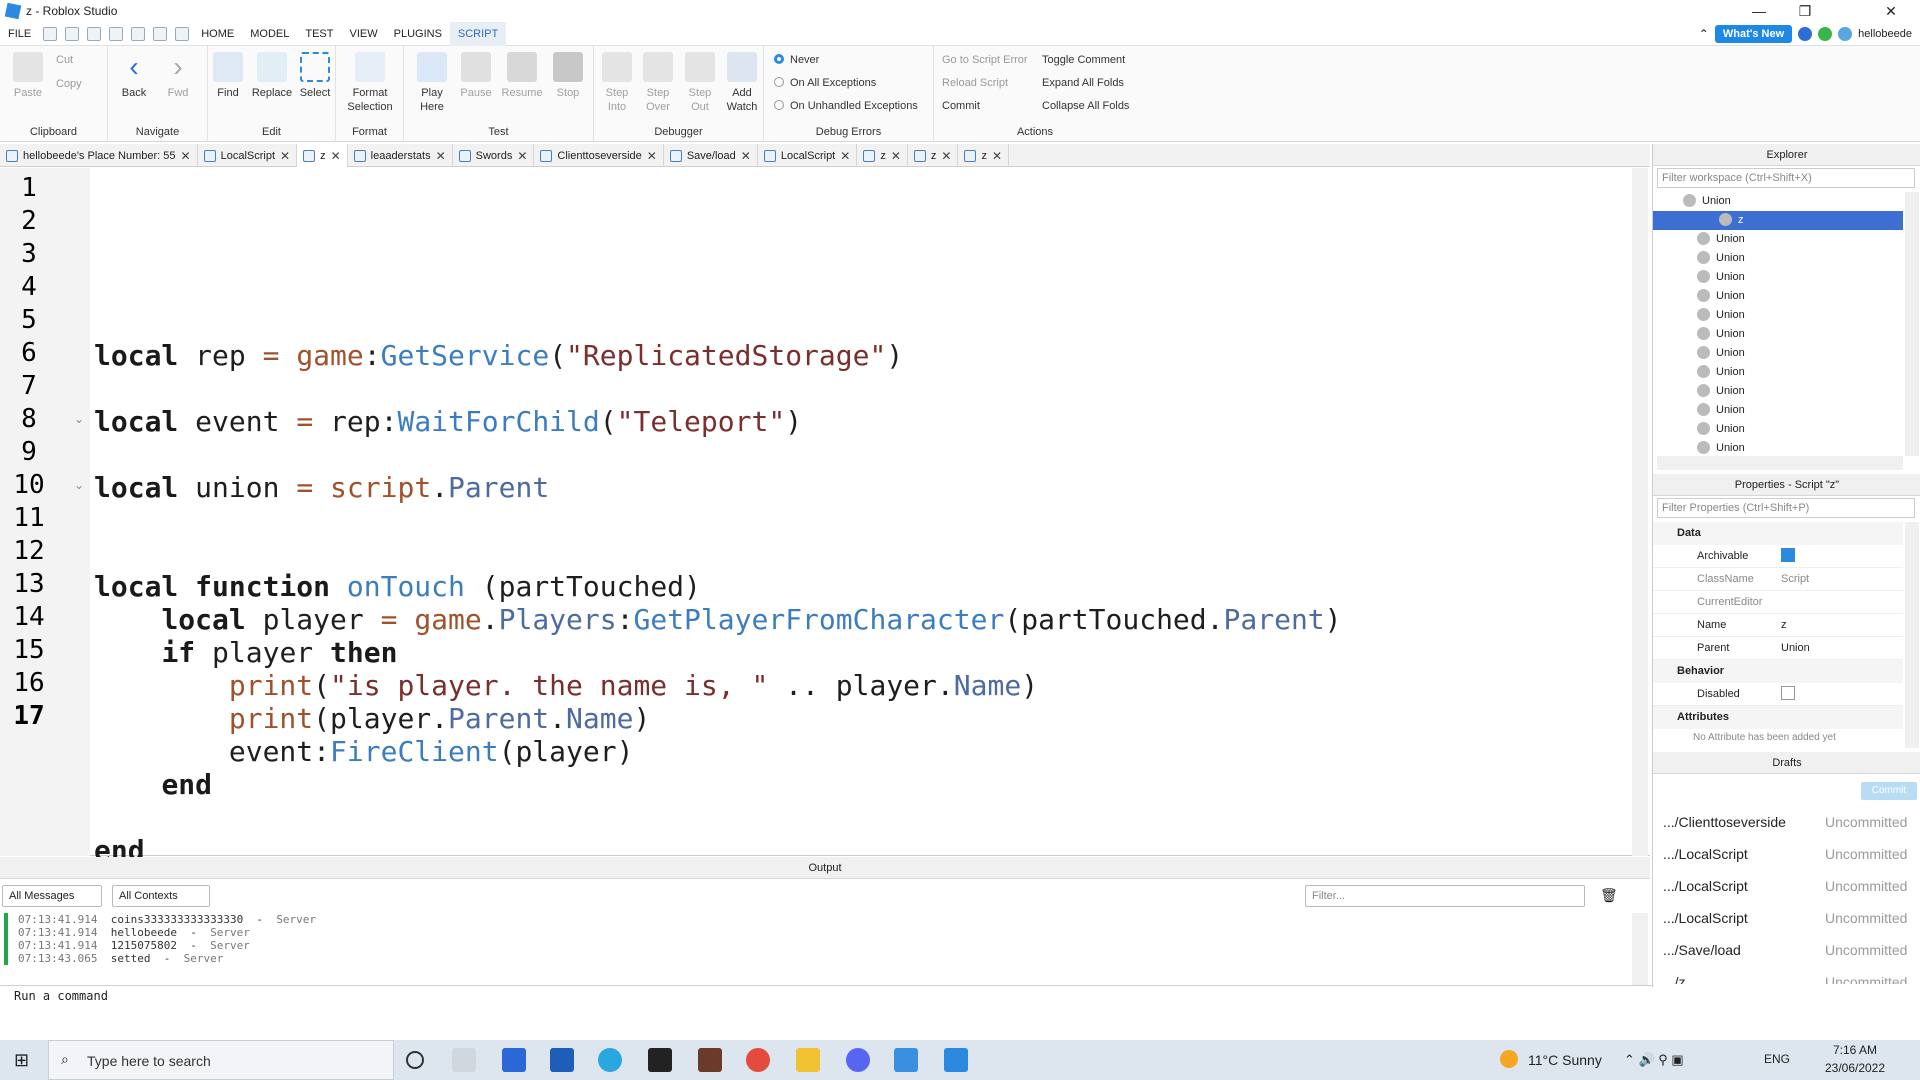  I want to click on collapse-ribbon-icon: ⌃, so click(1704, 34).